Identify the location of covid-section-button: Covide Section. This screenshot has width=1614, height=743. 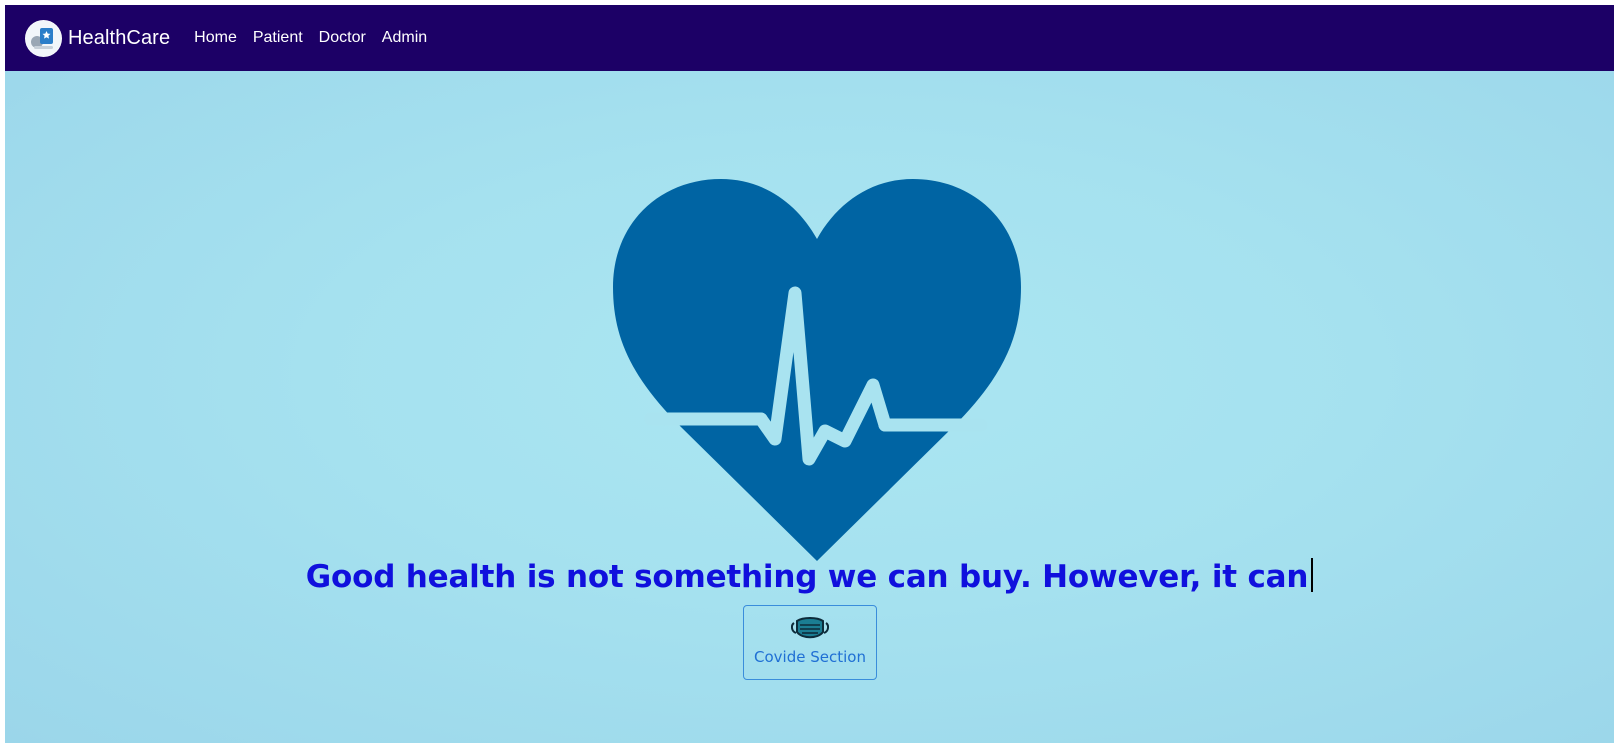
(810, 642).